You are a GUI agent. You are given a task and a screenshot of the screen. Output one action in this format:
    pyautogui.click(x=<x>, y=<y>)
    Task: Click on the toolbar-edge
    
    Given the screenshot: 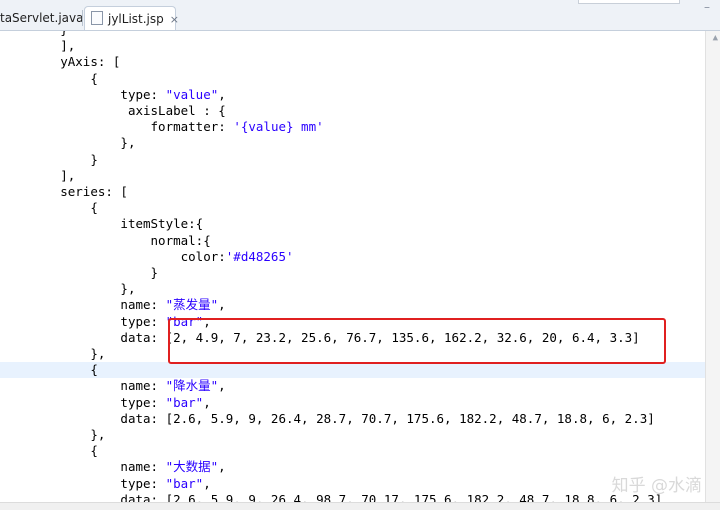 What is the action you would take?
    pyautogui.click(x=629, y=2)
    